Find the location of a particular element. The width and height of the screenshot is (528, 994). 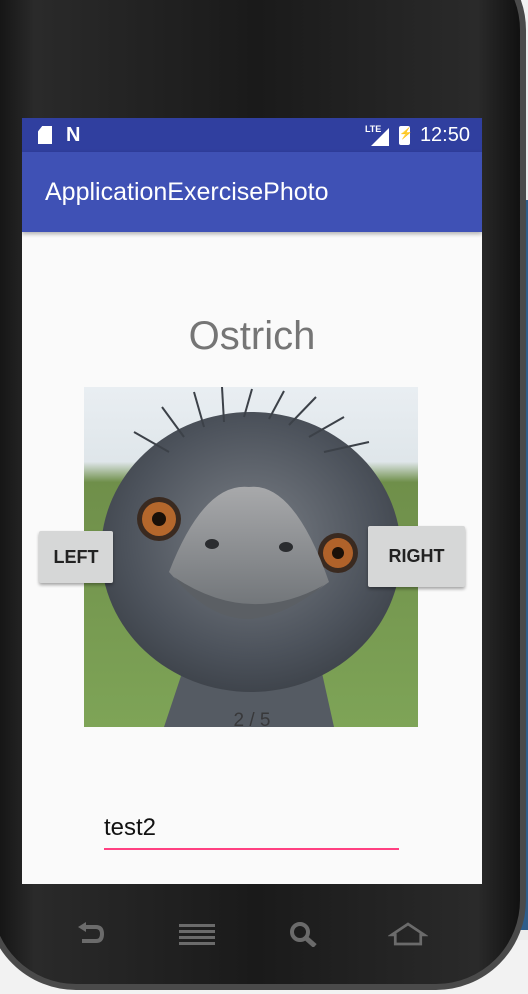

lte-signal-icon: LTE is located at coordinates (377, 135).